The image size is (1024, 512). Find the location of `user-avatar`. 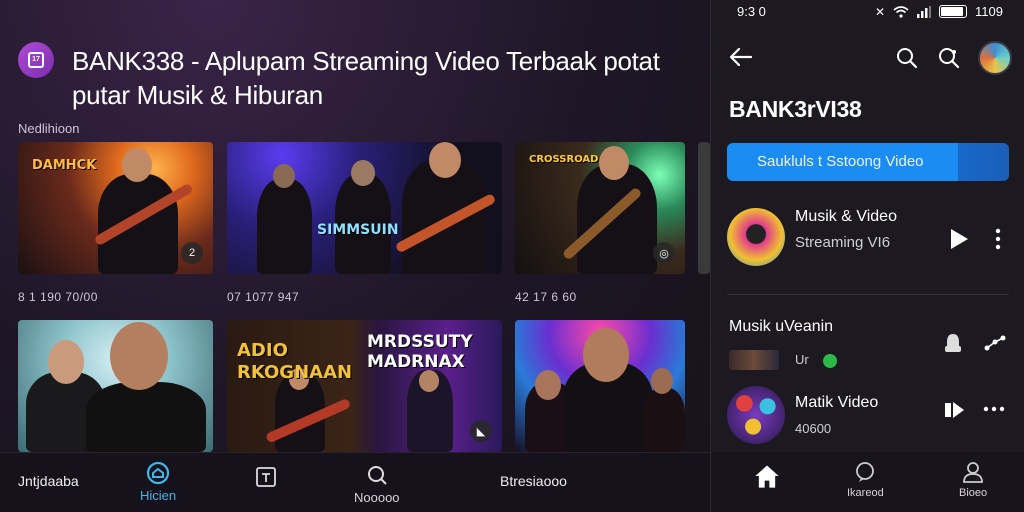

user-avatar is located at coordinates (995, 58).